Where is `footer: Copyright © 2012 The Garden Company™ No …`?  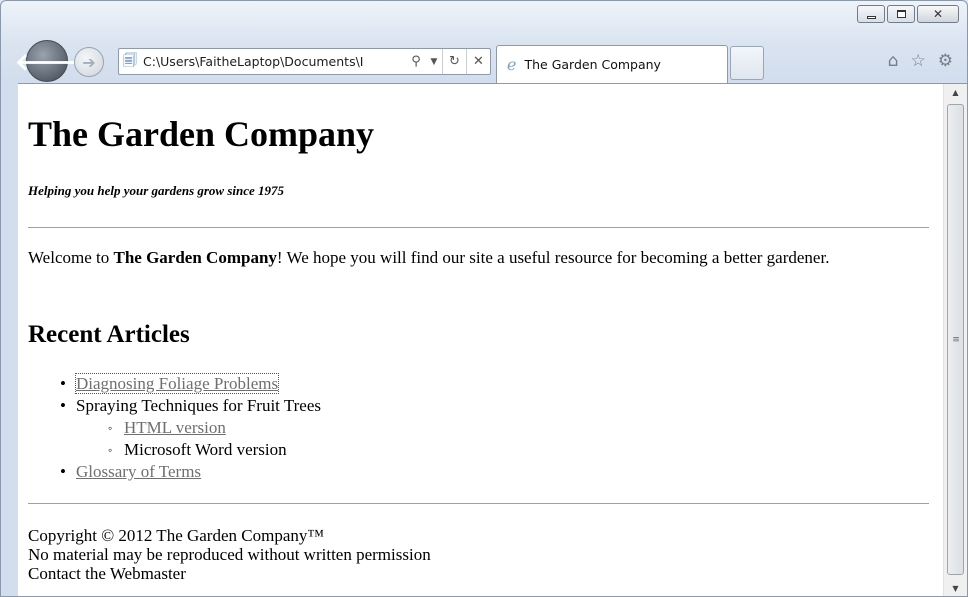
footer: Copyright © 2012 The Garden Company™ No … is located at coordinates (229, 554).